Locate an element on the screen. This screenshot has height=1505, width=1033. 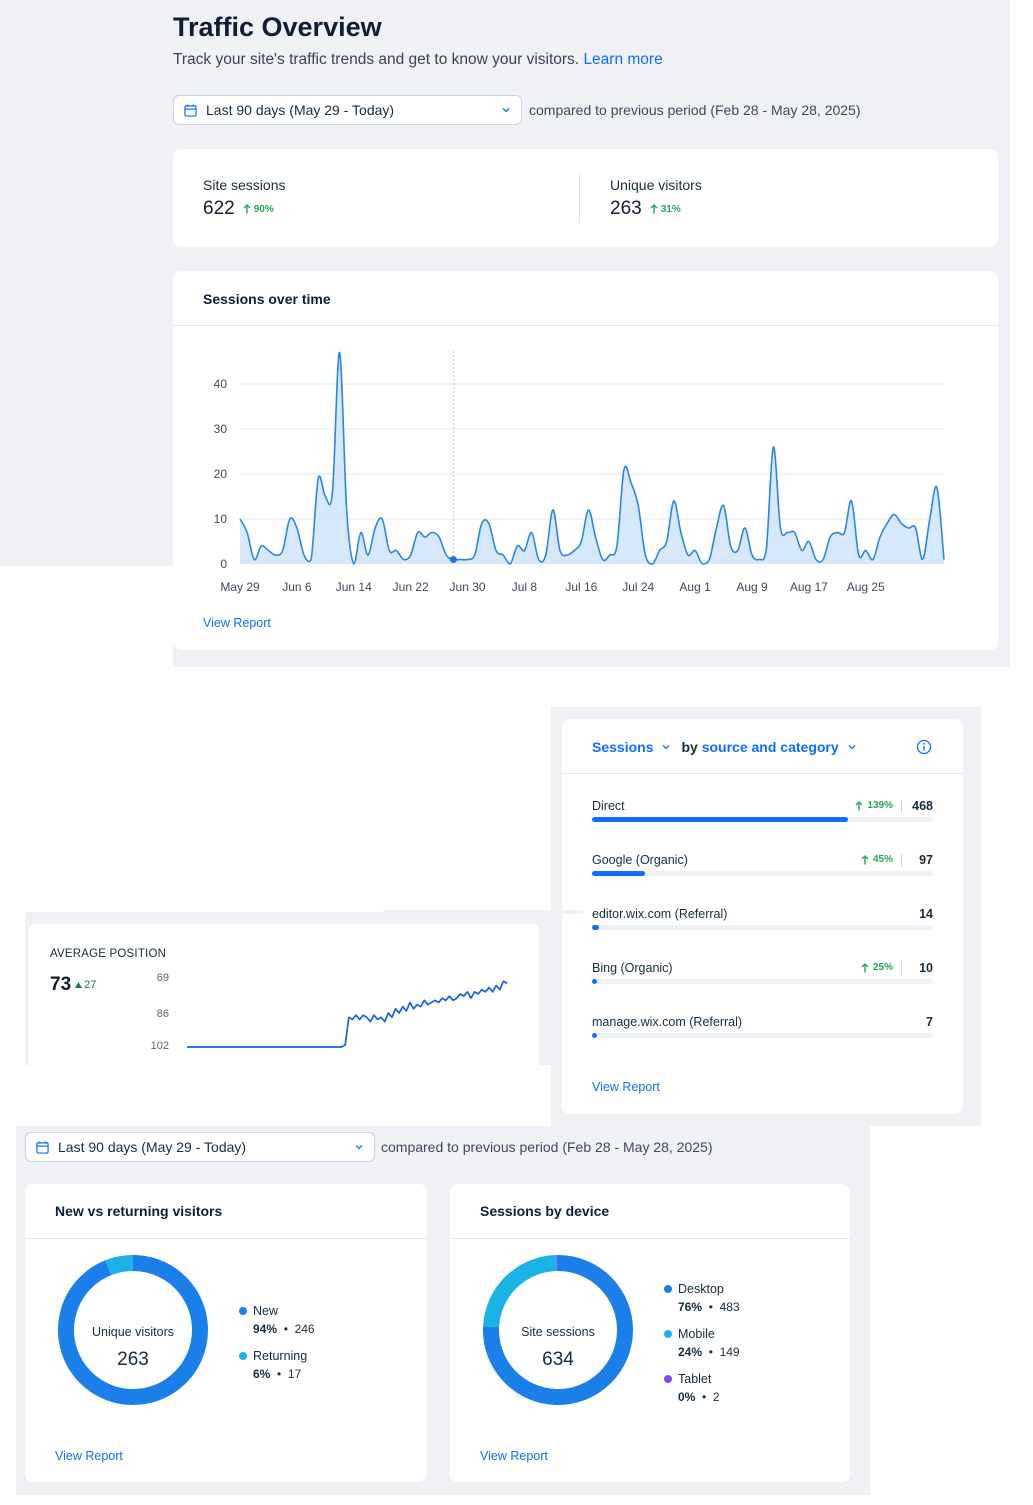
source-delta: 139% is located at coordinates (874, 805).